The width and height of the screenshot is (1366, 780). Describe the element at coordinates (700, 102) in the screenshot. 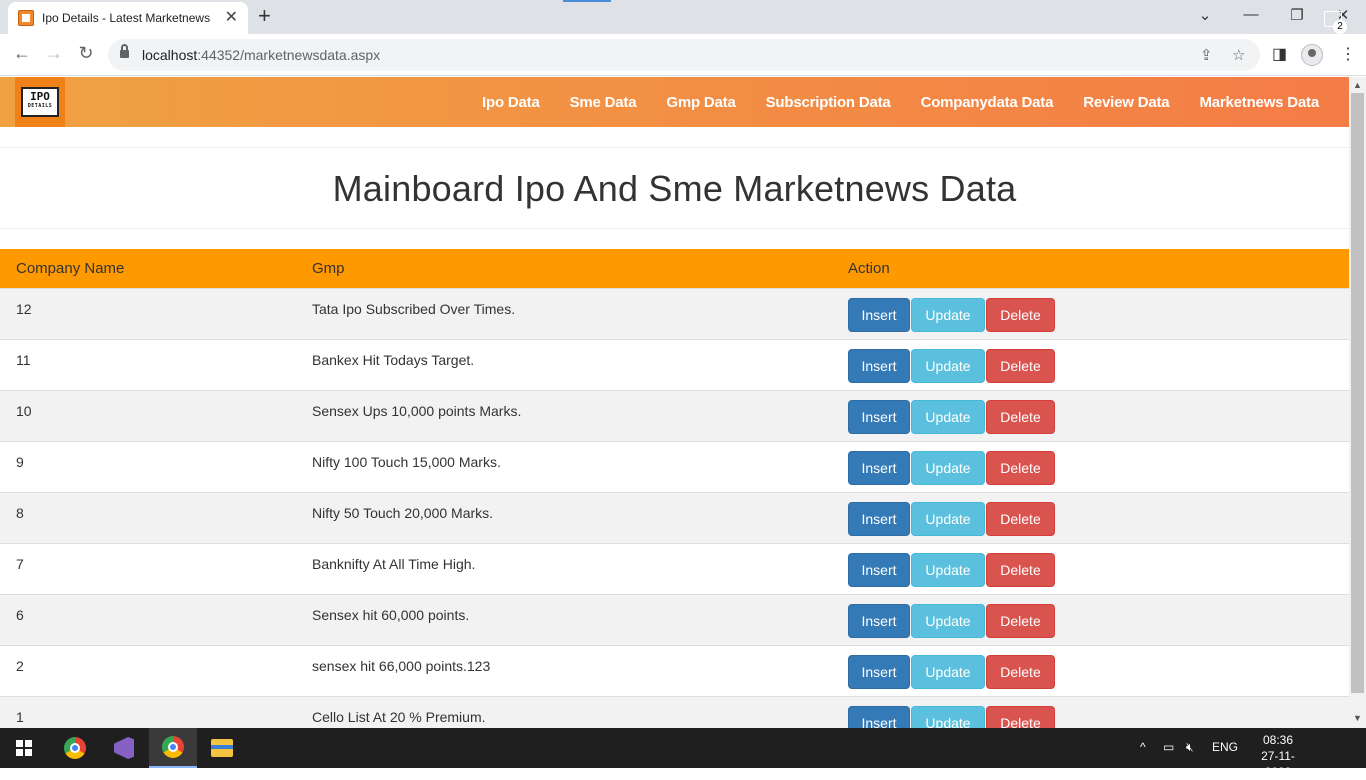

I see `nav-gmp-data: Gmp Data` at that location.